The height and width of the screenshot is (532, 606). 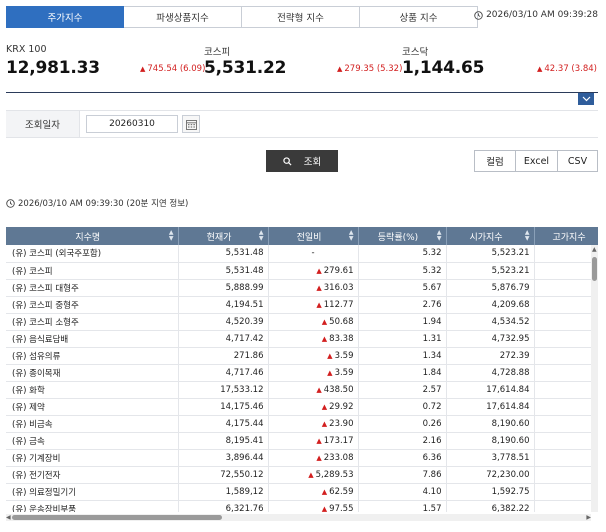 I want to click on scroll-up-icon: ▲, so click(x=594, y=249).